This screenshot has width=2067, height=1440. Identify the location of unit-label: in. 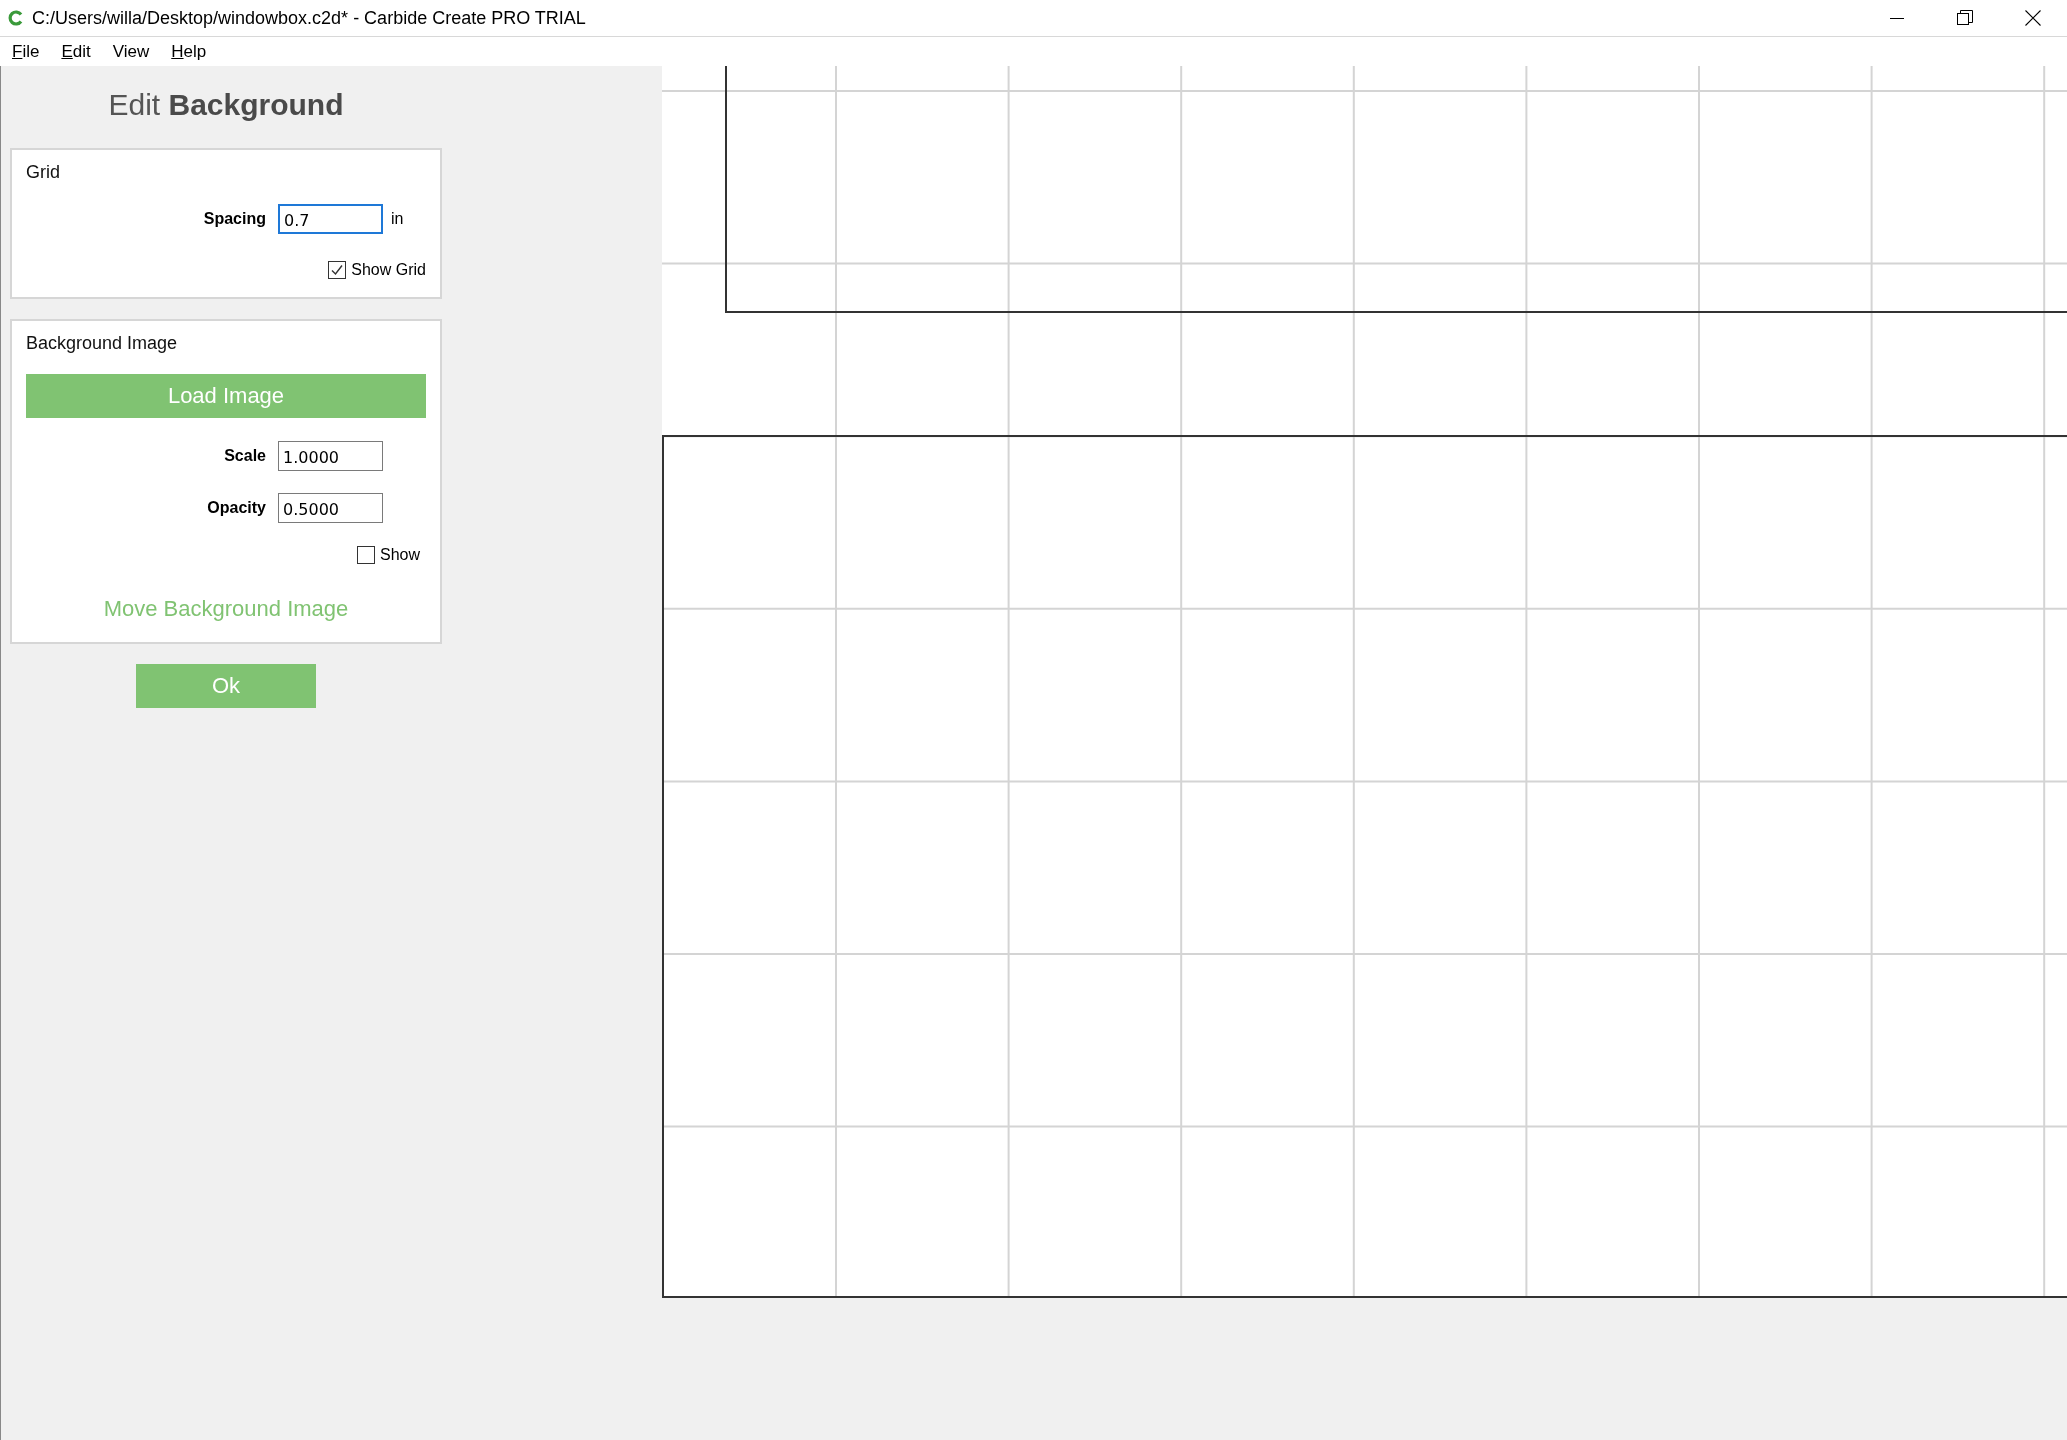
(397, 219).